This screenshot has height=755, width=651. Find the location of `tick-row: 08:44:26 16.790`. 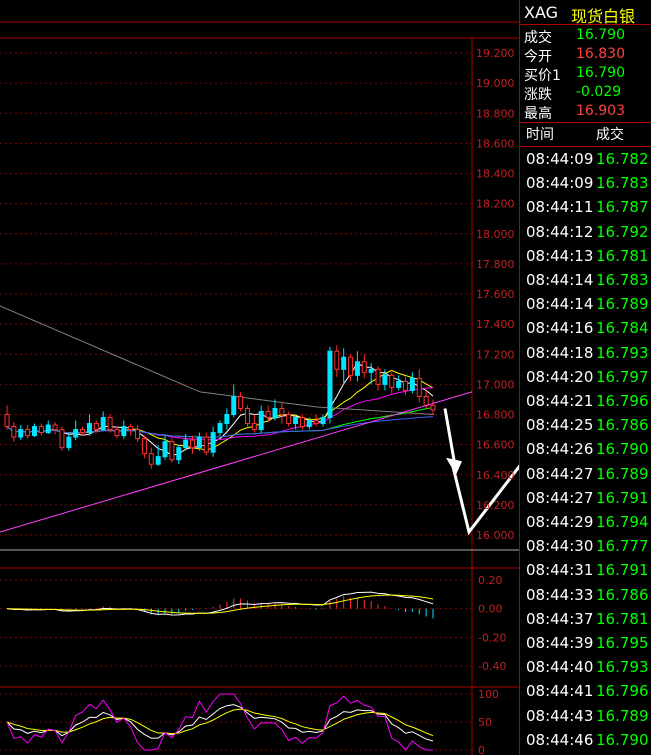

tick-row: 08:44:26 16.790 is located at coordinates (585, 450).